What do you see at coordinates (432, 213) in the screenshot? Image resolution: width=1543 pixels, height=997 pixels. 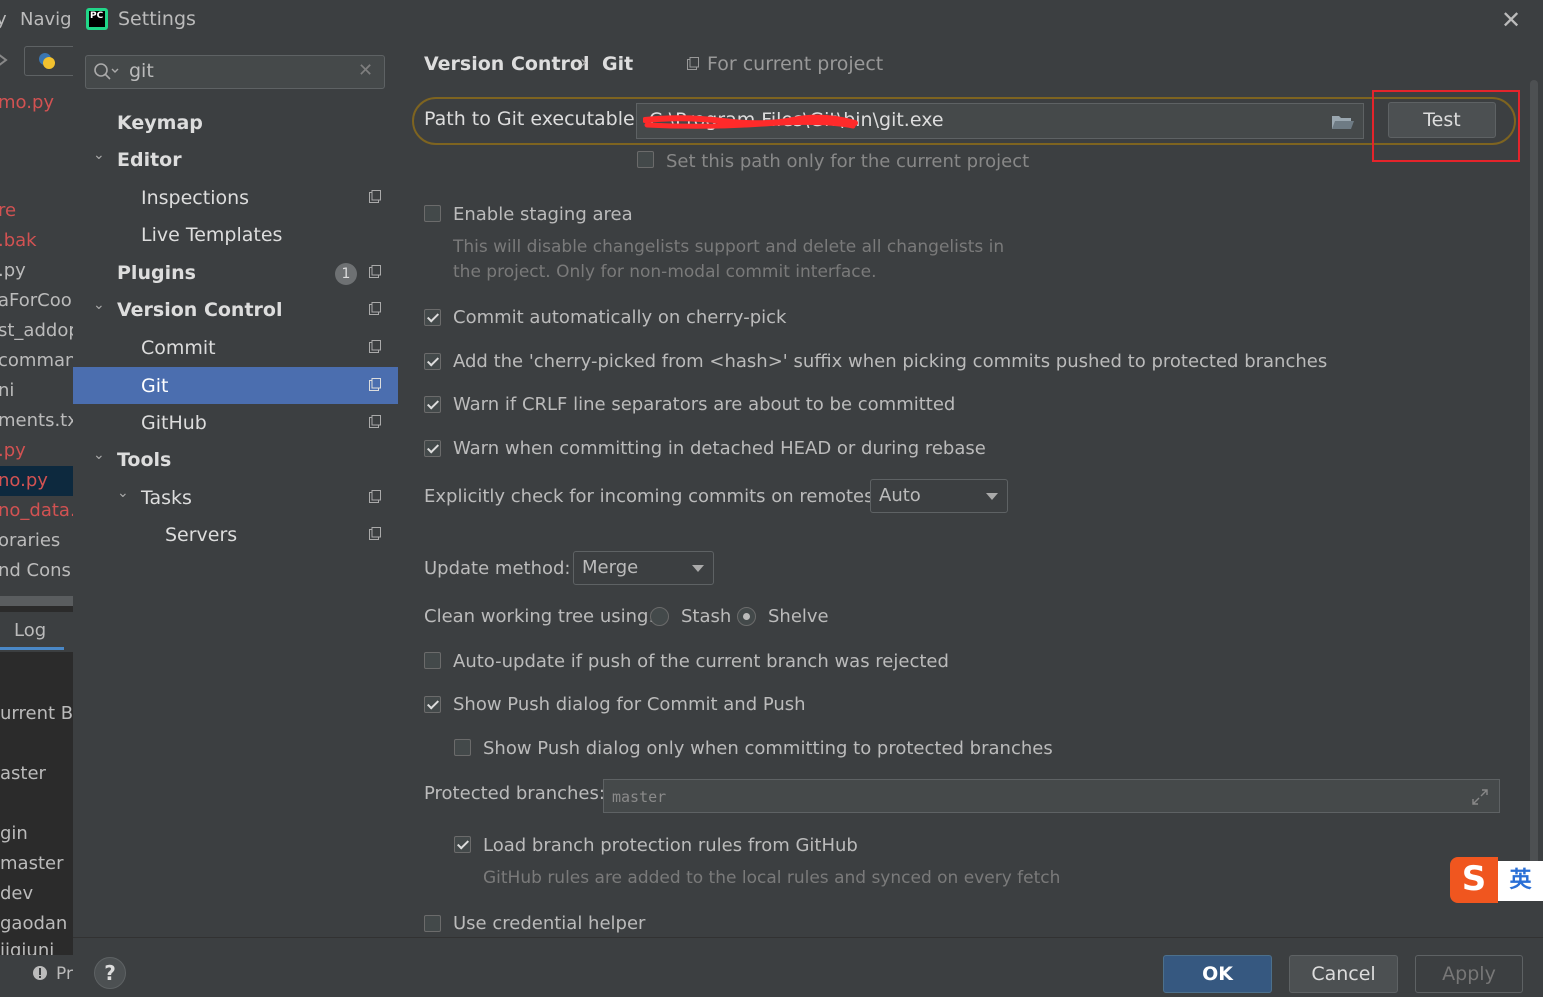 I see `staging-area-checkbox` at bounding box center [432, 213].